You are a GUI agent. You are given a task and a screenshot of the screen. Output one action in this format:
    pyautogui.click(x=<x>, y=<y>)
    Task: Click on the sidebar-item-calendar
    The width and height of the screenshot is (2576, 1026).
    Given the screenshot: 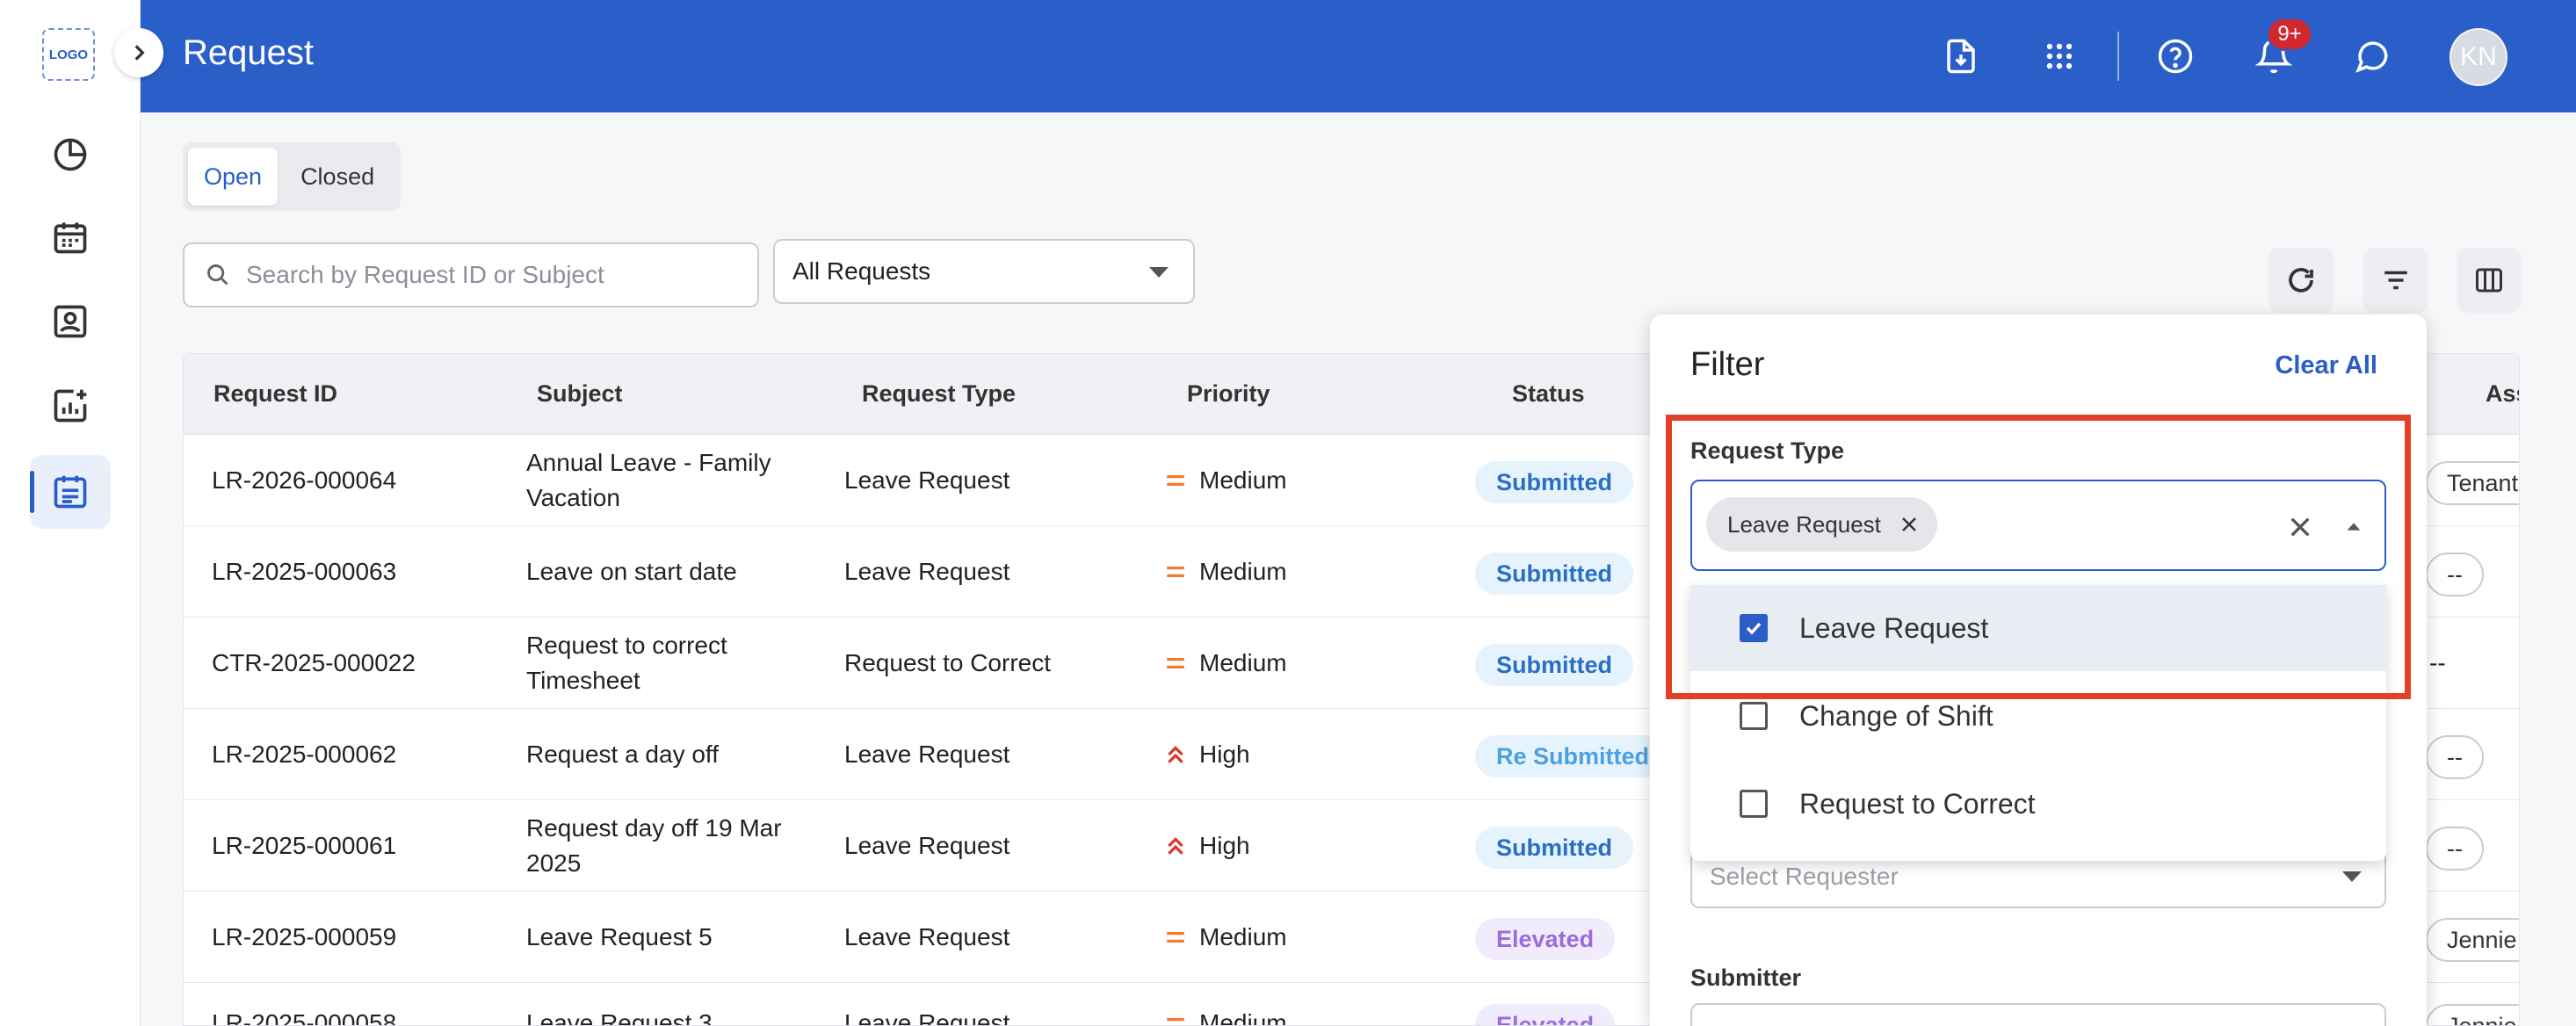 What is the action you would take?
    pyautogui.click(x=70, y=237)
    